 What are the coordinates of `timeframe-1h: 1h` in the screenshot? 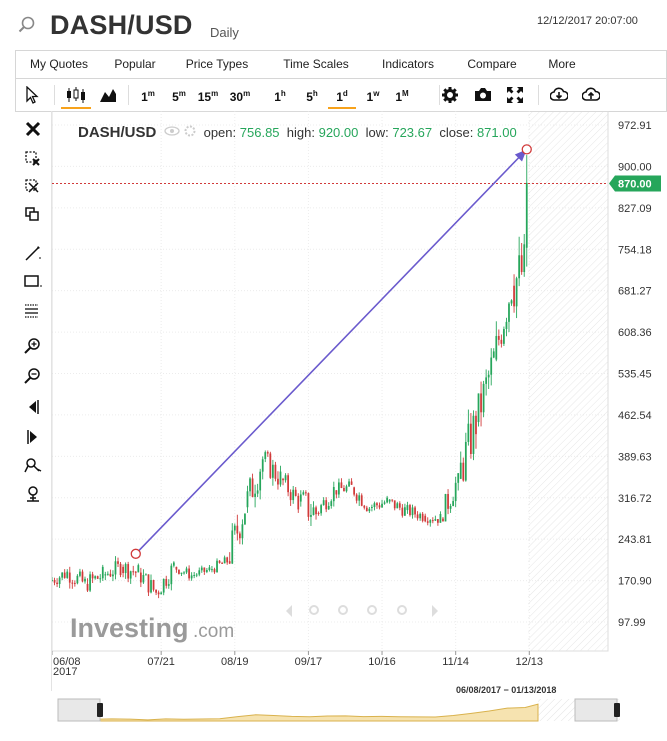 It's located at (280, 95).